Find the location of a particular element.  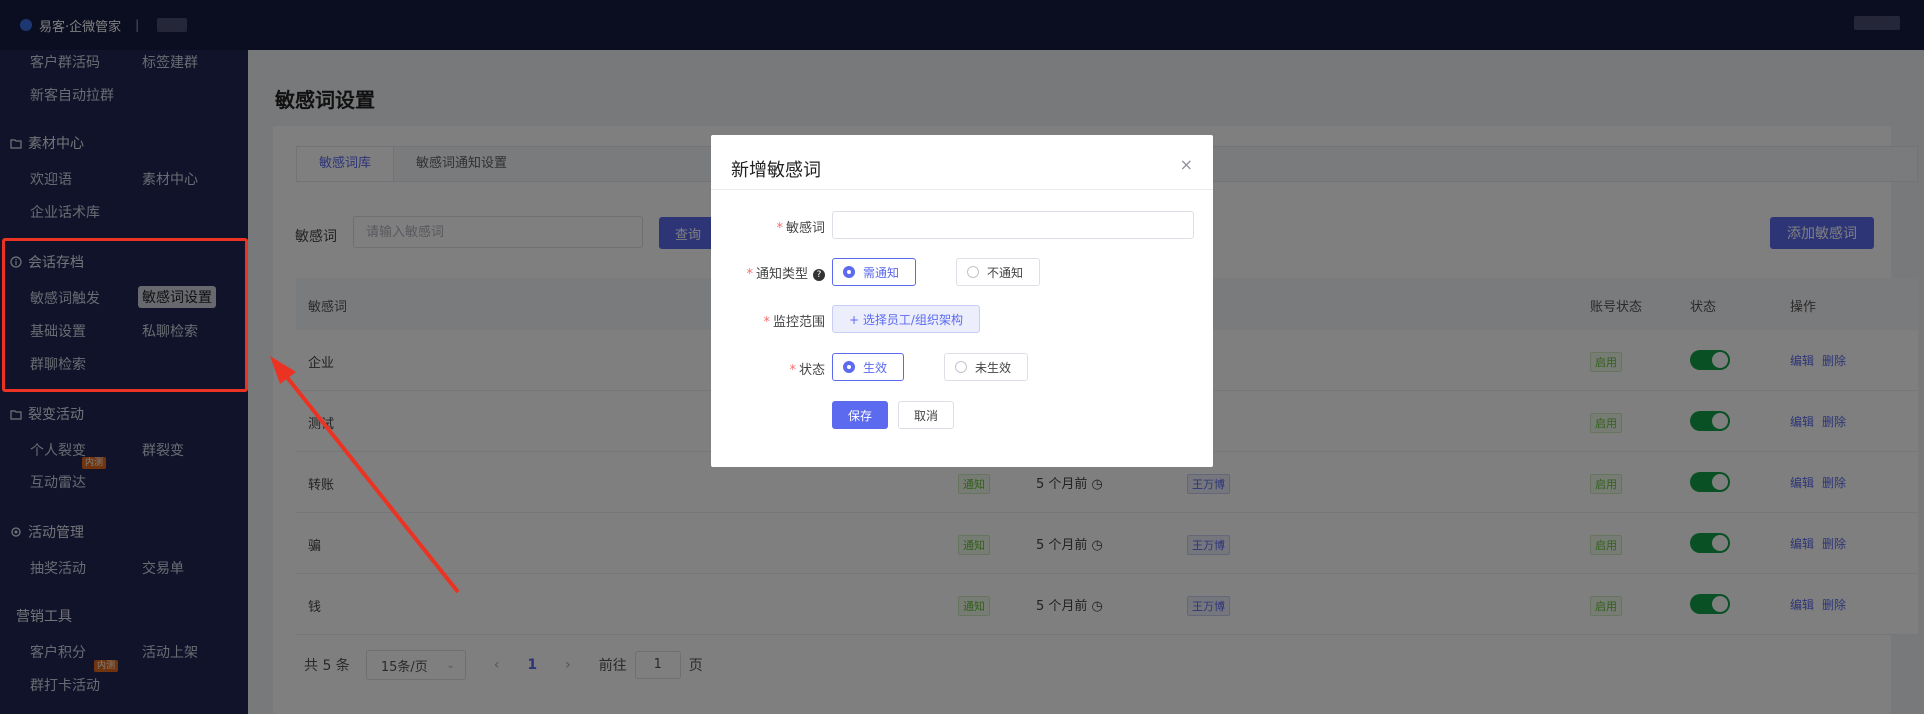

word-label: * 敏感词 is located at coordinates (800, 228).